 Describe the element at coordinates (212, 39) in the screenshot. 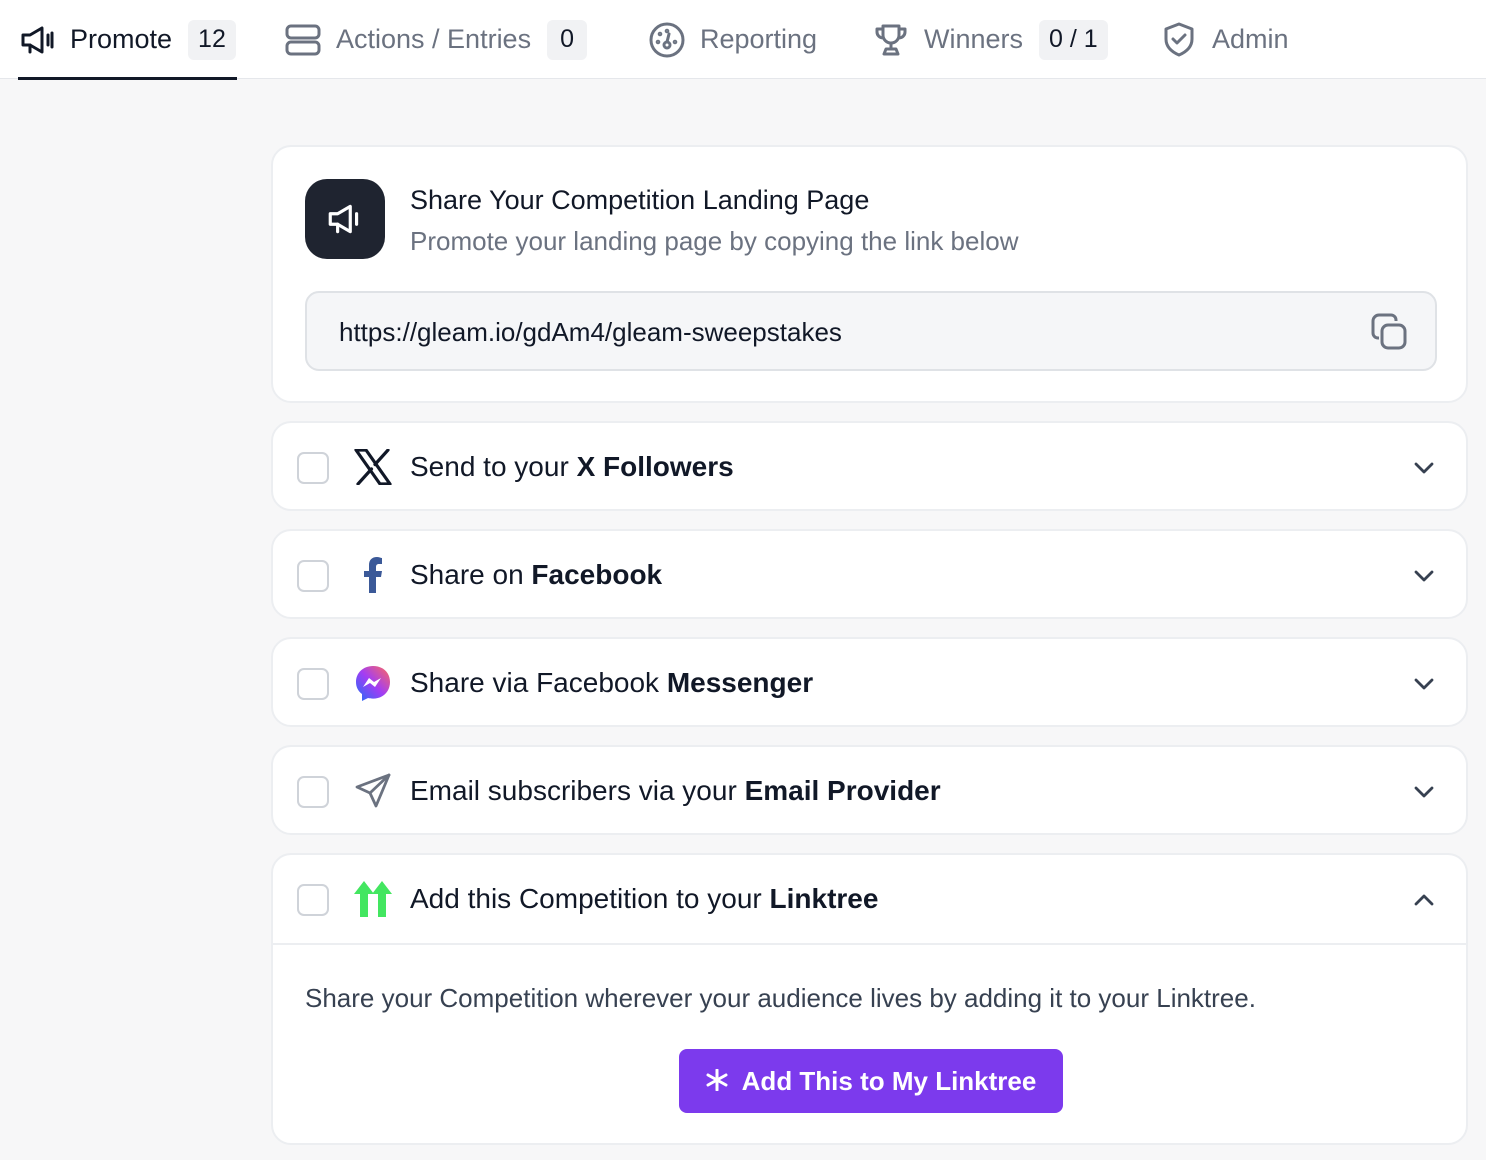

I see `count-badge: 12` at that location.